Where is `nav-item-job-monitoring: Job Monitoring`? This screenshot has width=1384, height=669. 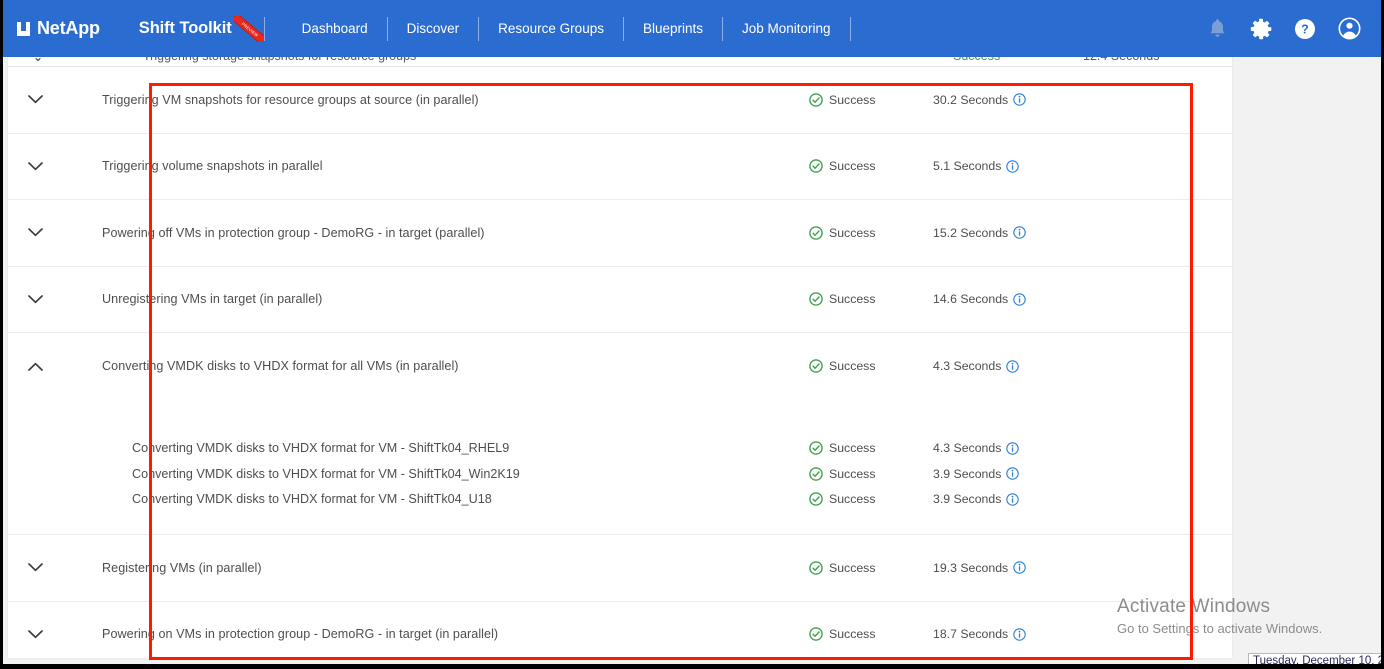 nav-item-job-monitoring: Job Monitoring is located at coordinates (786, 28).